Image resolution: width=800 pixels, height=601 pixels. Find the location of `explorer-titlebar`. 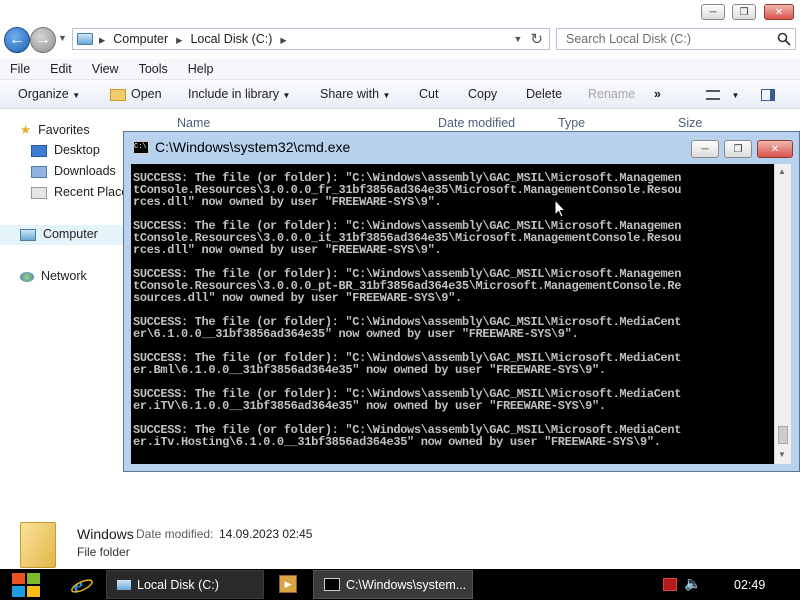

explorer-titlebar is located at coordinates (400, 13).